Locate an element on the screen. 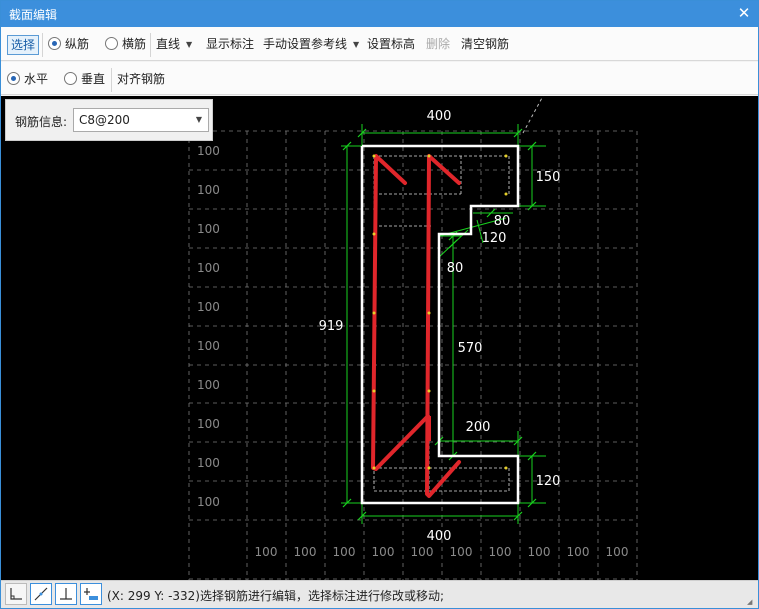  title-bar: 截面编辑 ✕ is located at coordinates (379, 14).